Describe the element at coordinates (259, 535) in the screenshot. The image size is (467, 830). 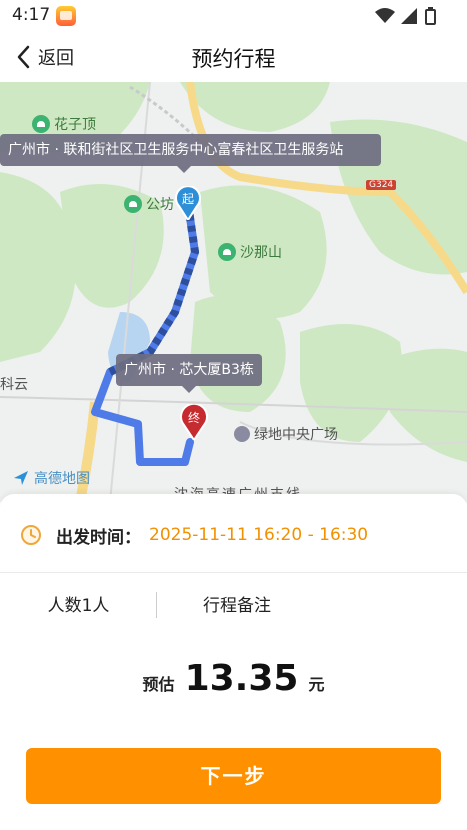
I see `departure-time-value: 2025-11-11 16:20 - 16:30` at that location.